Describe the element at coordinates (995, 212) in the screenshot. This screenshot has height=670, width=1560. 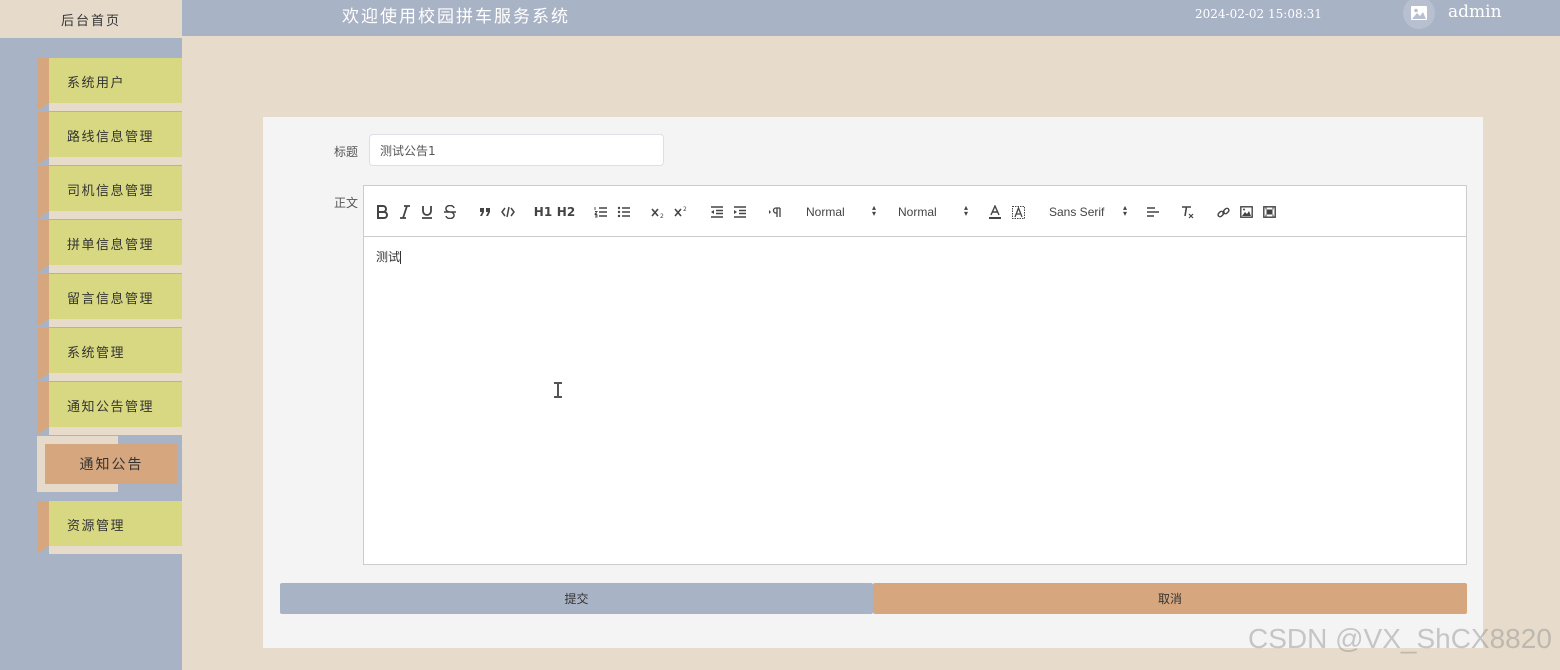
I see `text-color-icon` at that location.